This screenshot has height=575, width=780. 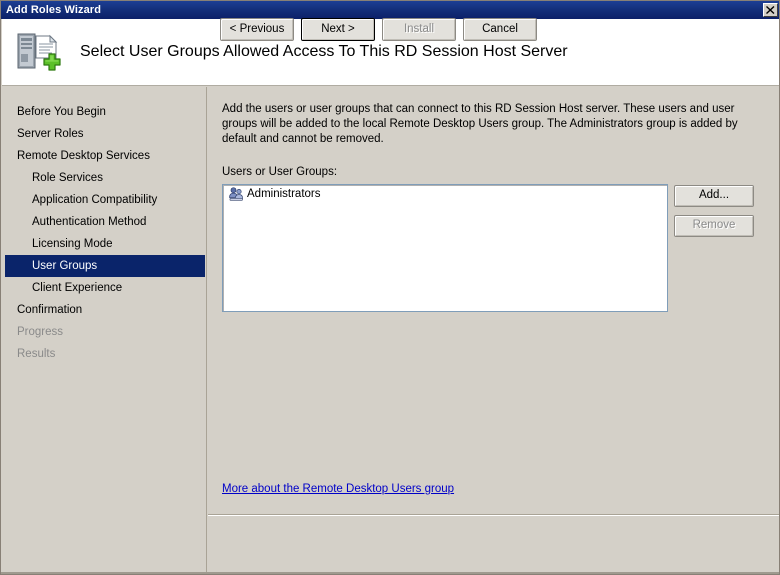 What do you see at coordinates (206, 330) in the screenshot?
I see `nav-divider` at bounding box center [206, 330].